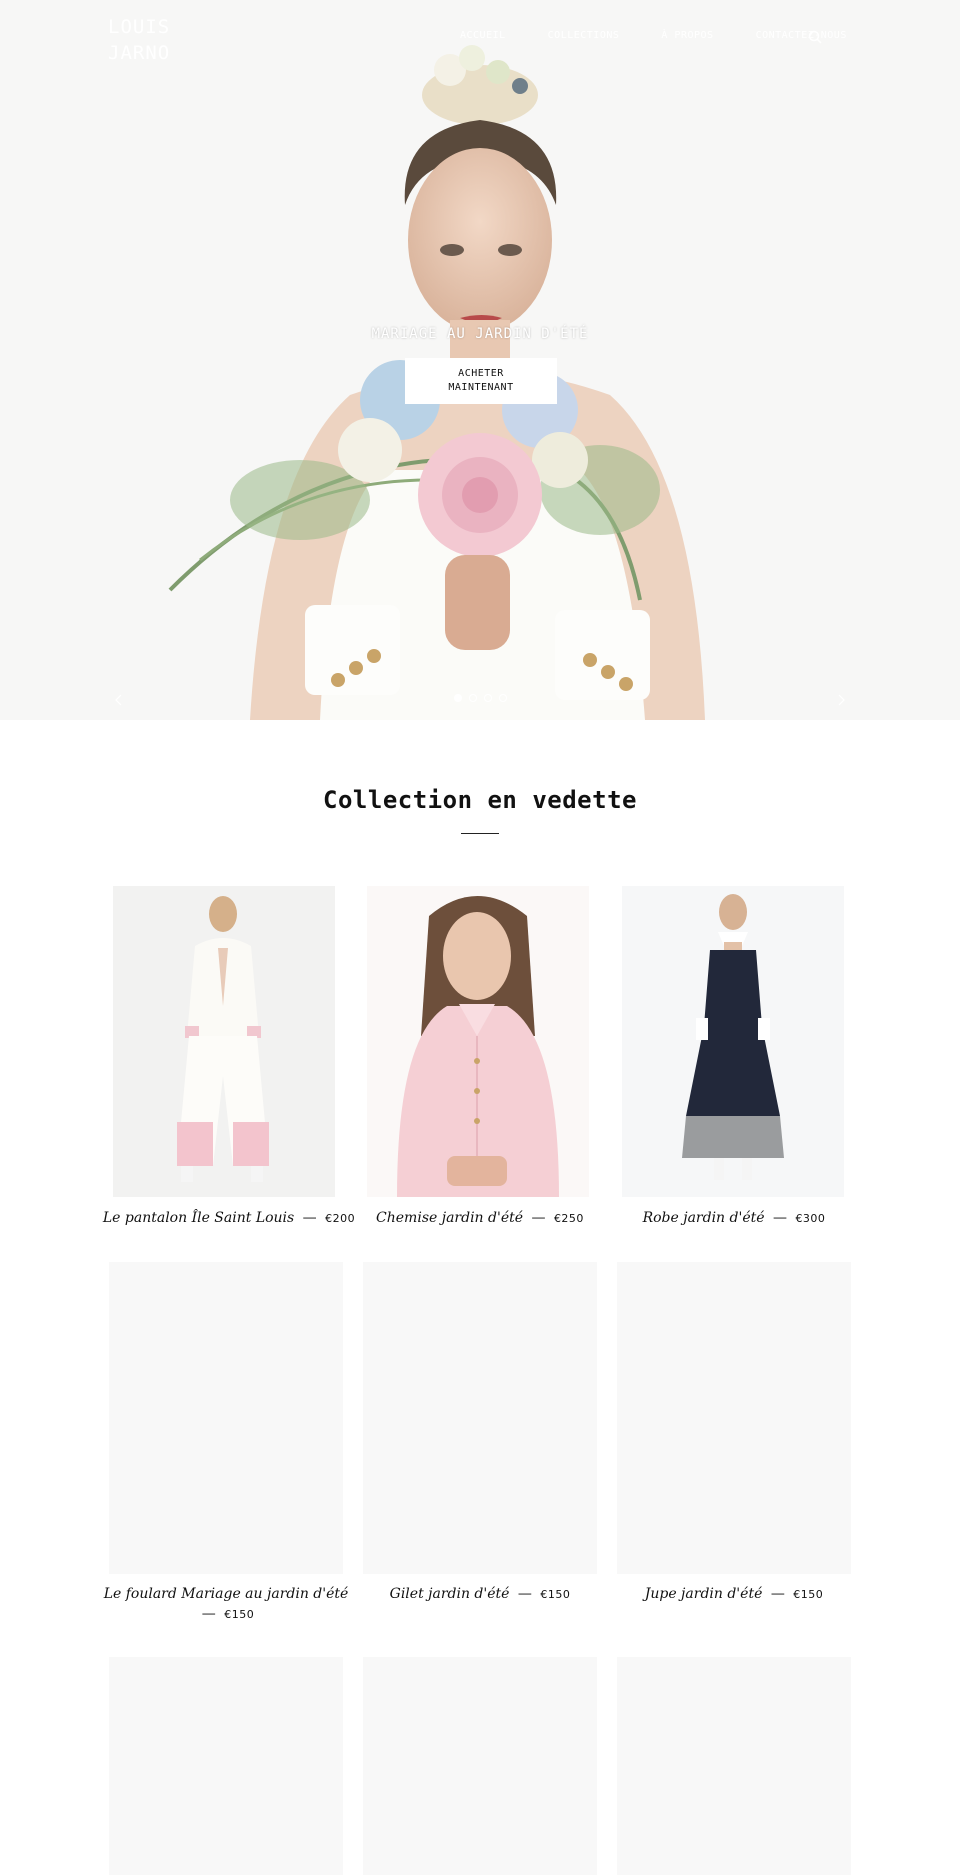 Image resolution: width=960 pixels, height=1875 pixels. Describe the element at coordinates (687, 35) in the screenshot. I see `nav-item-a-propos: À PROPOS` at that location.